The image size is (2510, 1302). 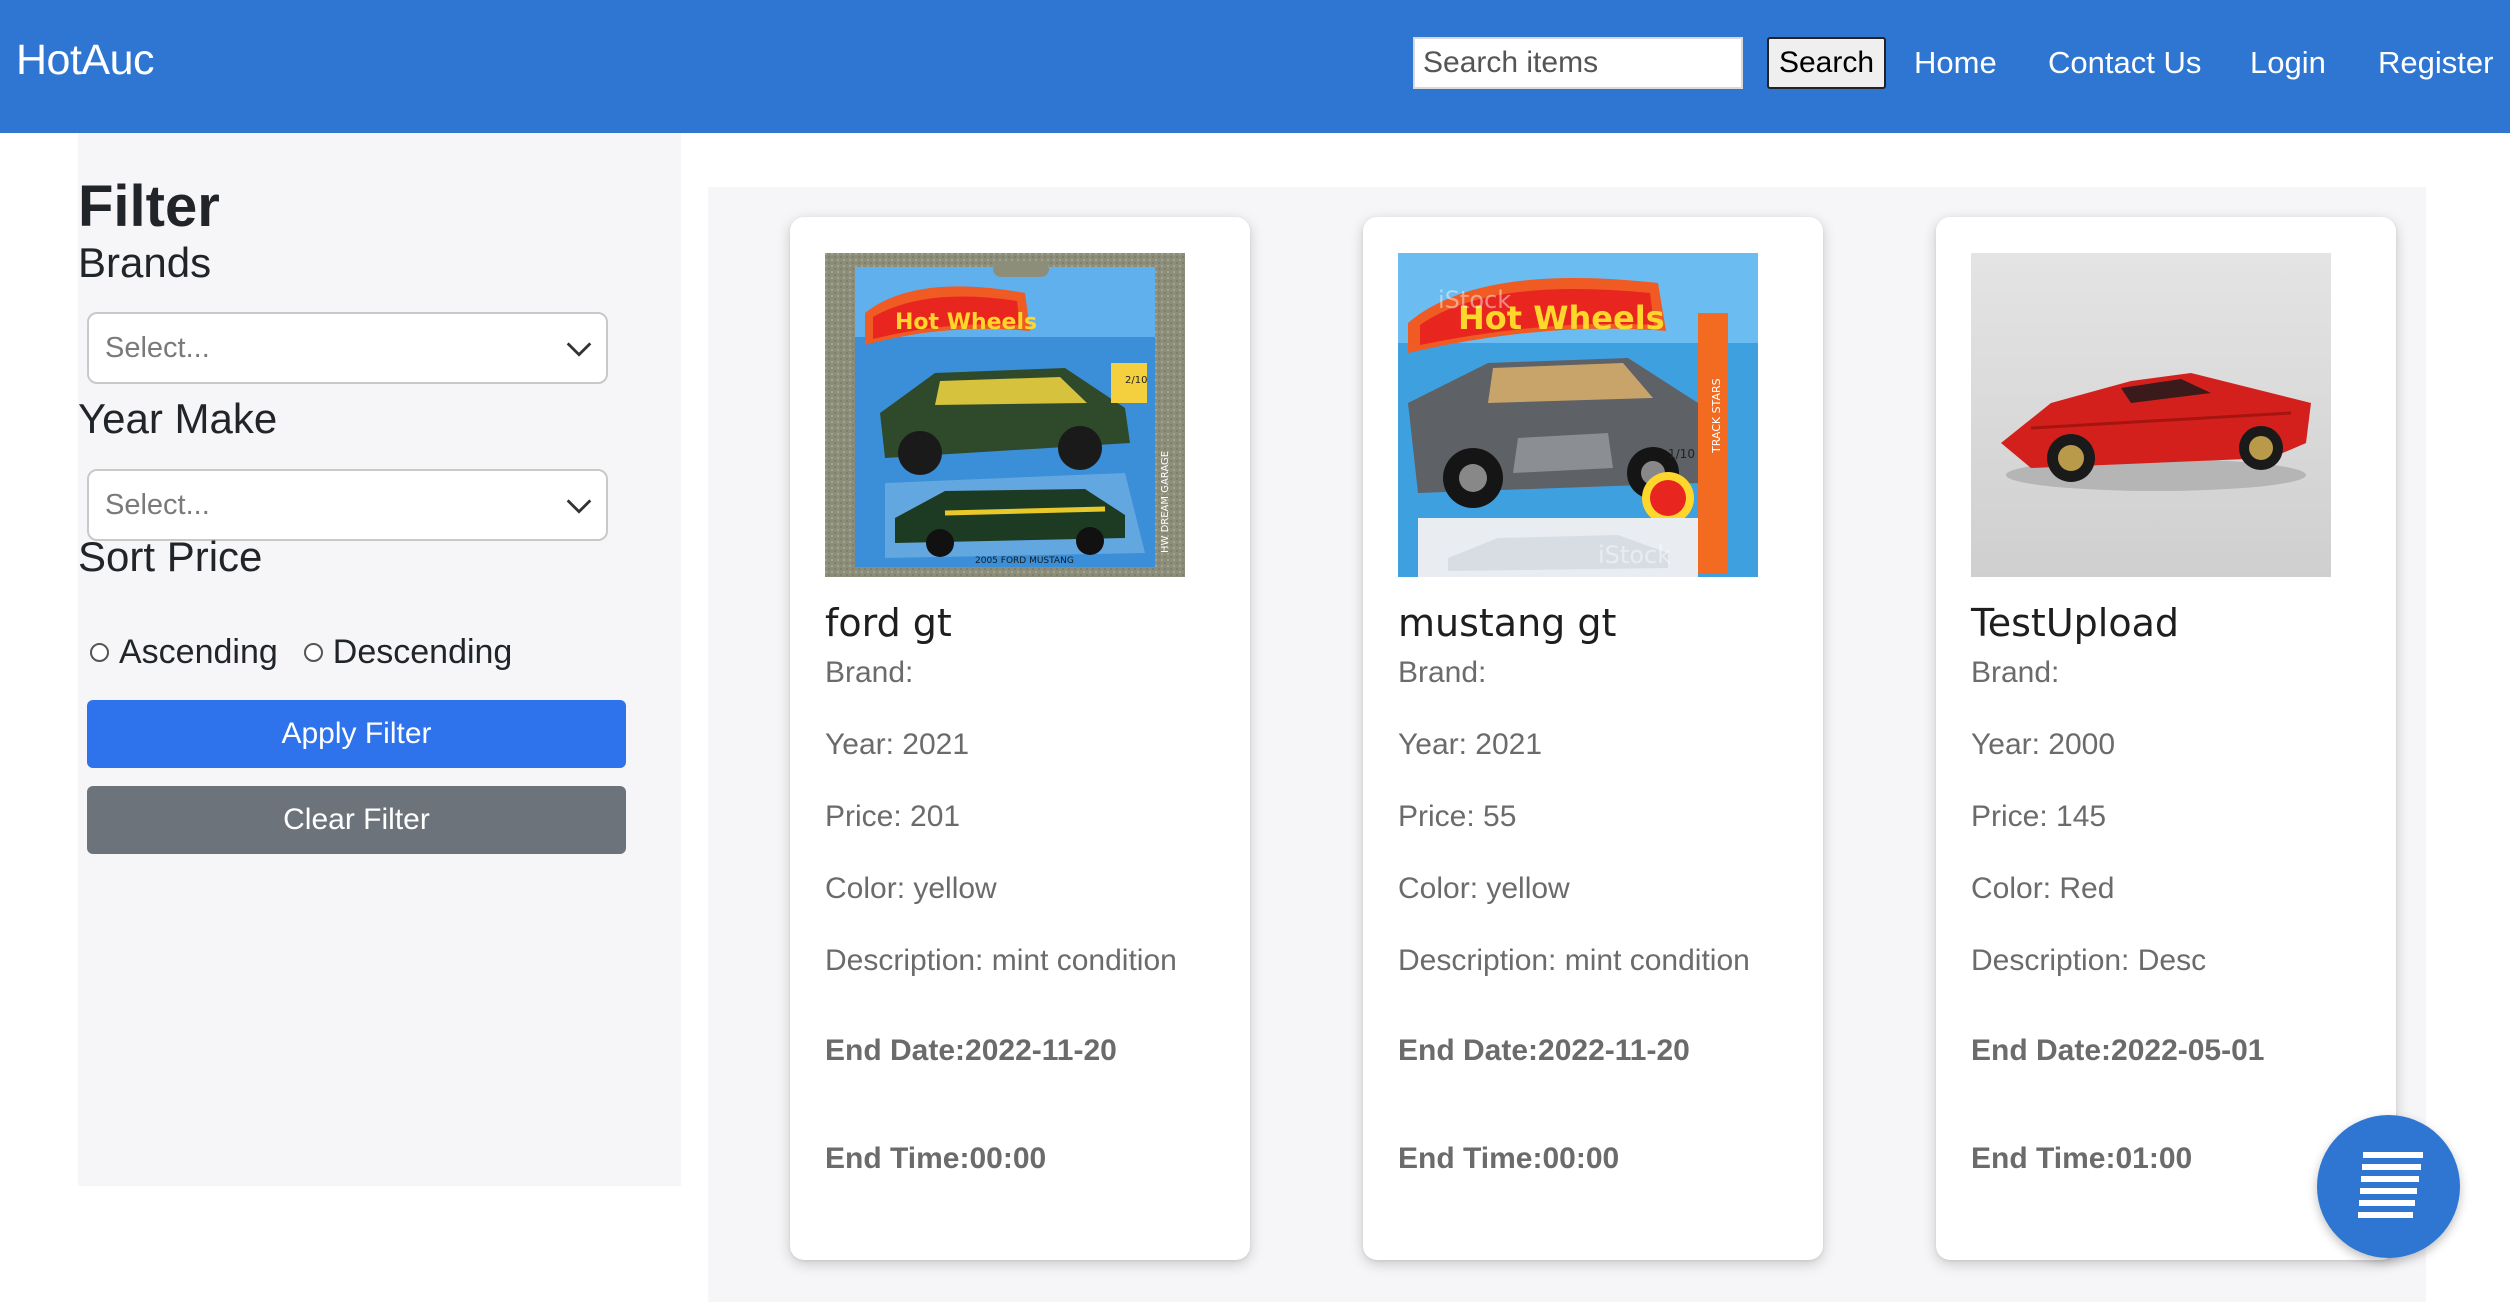 I want to click on item-end-date: End Date:2022-05-01, so click(x=2118, y=1050).